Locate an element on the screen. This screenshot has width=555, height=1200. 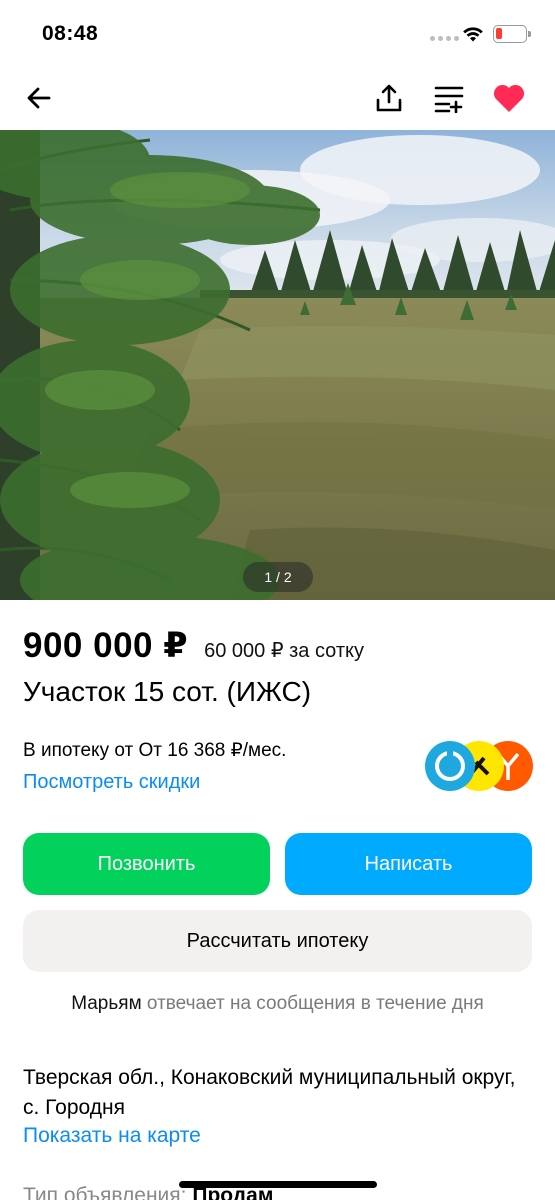
battery-icon is located at coordinates (512, 34).